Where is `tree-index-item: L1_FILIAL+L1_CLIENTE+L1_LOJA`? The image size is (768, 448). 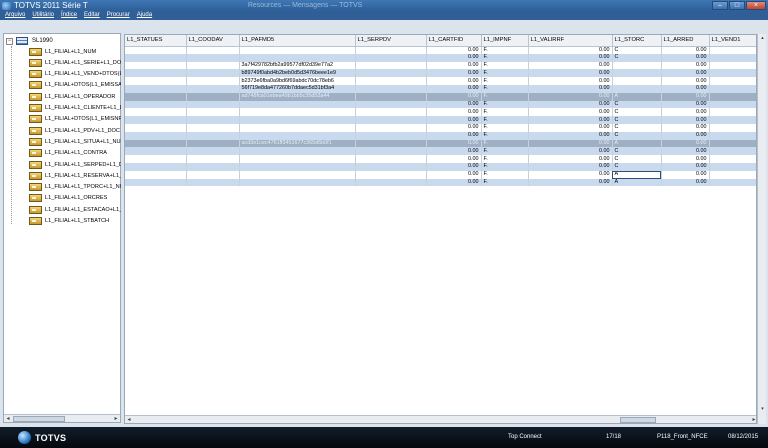 tree-index-item: L1_FILIAL+L1_CLIENTE+L1_LOJA is located at coordinates (75, 108).